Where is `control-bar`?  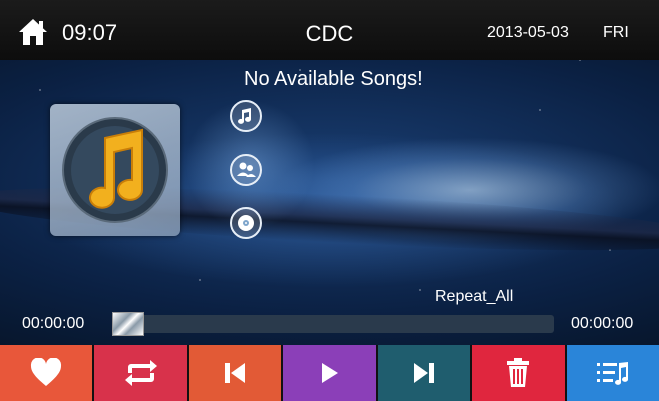
control-bar is located at coordinates (329, 373).